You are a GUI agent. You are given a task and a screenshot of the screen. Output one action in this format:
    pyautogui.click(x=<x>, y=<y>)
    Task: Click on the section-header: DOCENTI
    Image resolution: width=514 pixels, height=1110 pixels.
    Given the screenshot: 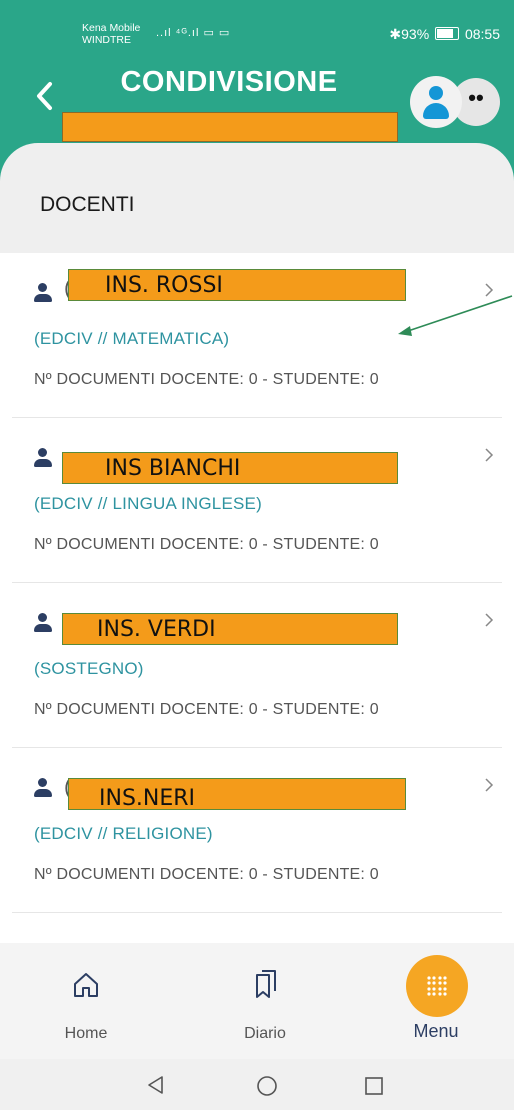 What is the action you would take?
    pyautogui.click(x=257, y=198)
    